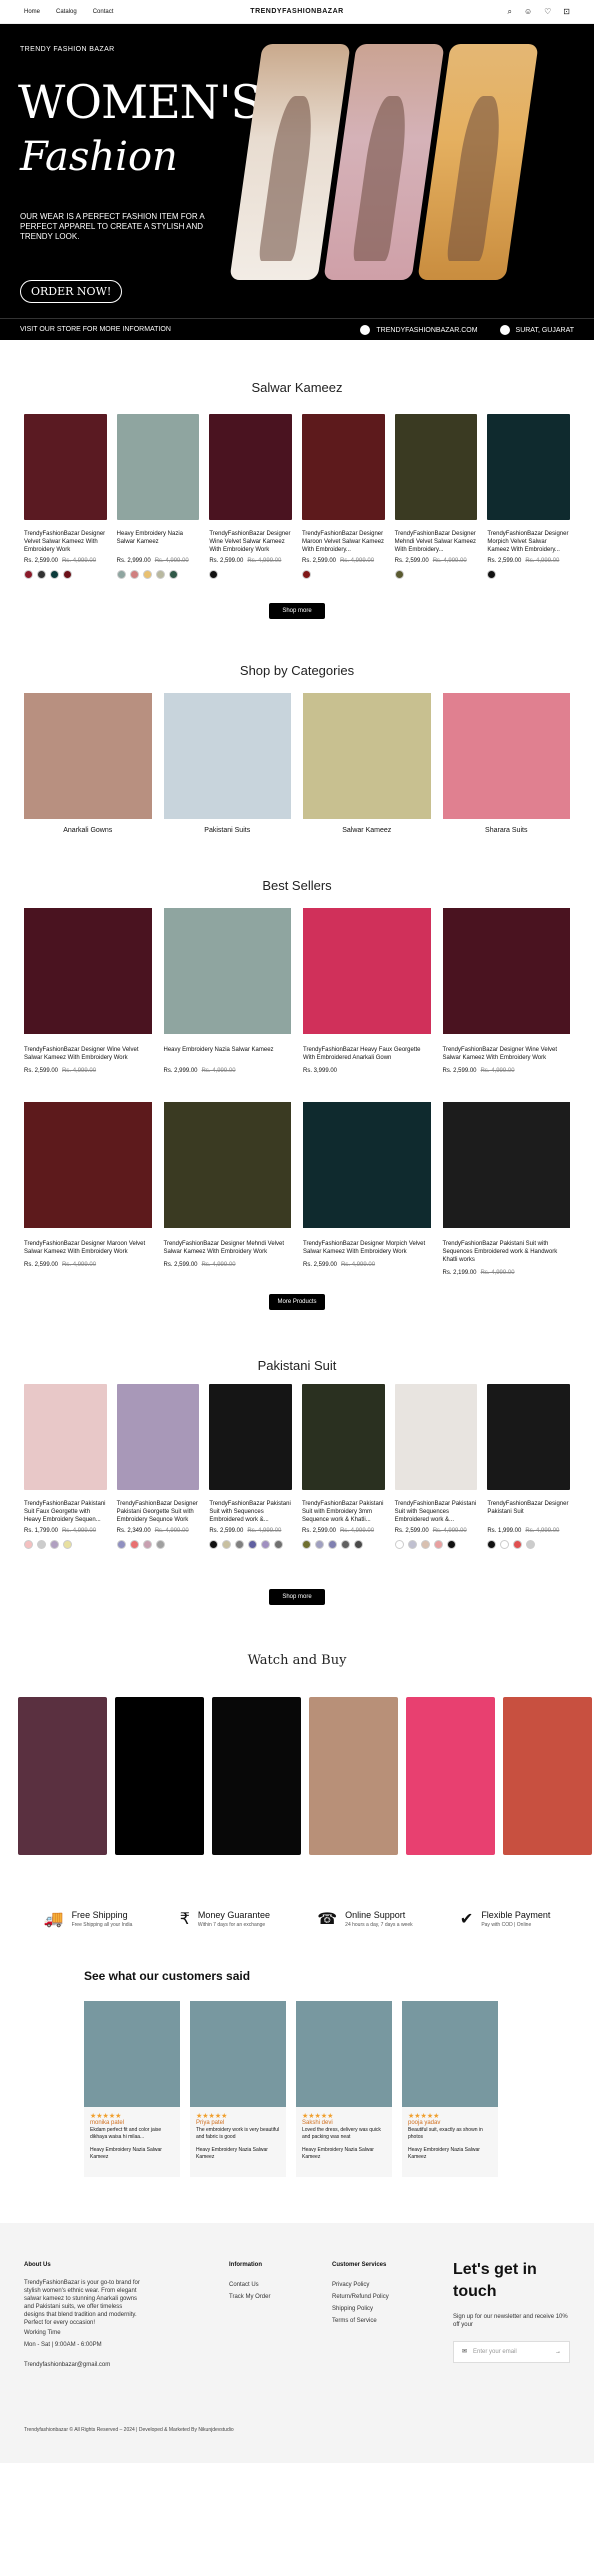 This screenshot has height=2560, width=594. I want to click on category-card: Sharara Suits, so click(506, 763).